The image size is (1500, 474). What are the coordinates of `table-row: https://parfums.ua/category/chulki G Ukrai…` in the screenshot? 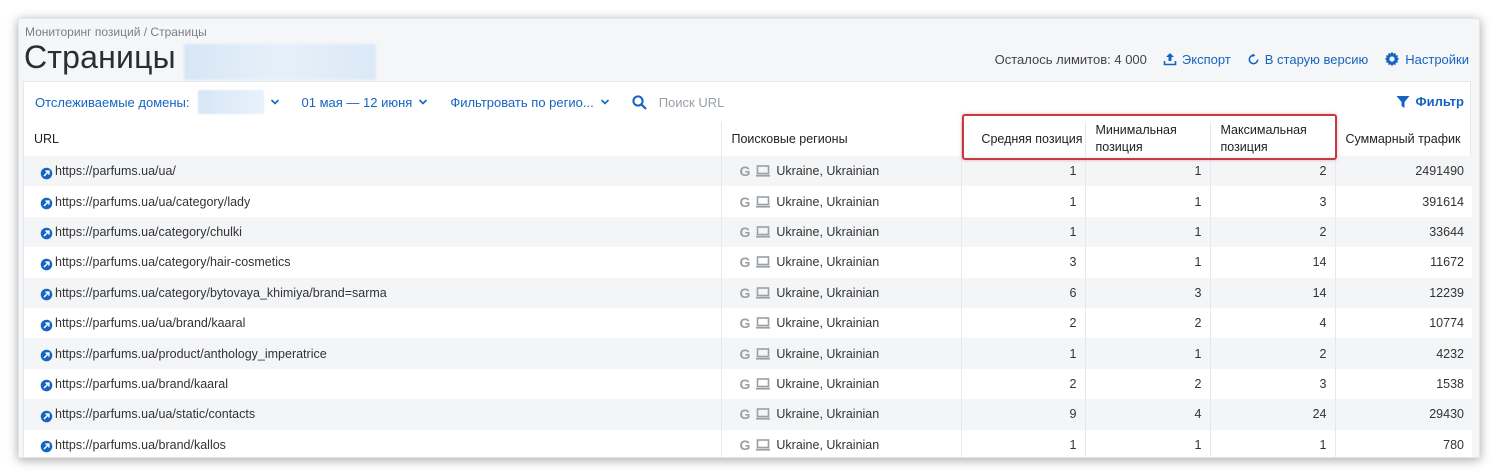 It's located at (748, 232).